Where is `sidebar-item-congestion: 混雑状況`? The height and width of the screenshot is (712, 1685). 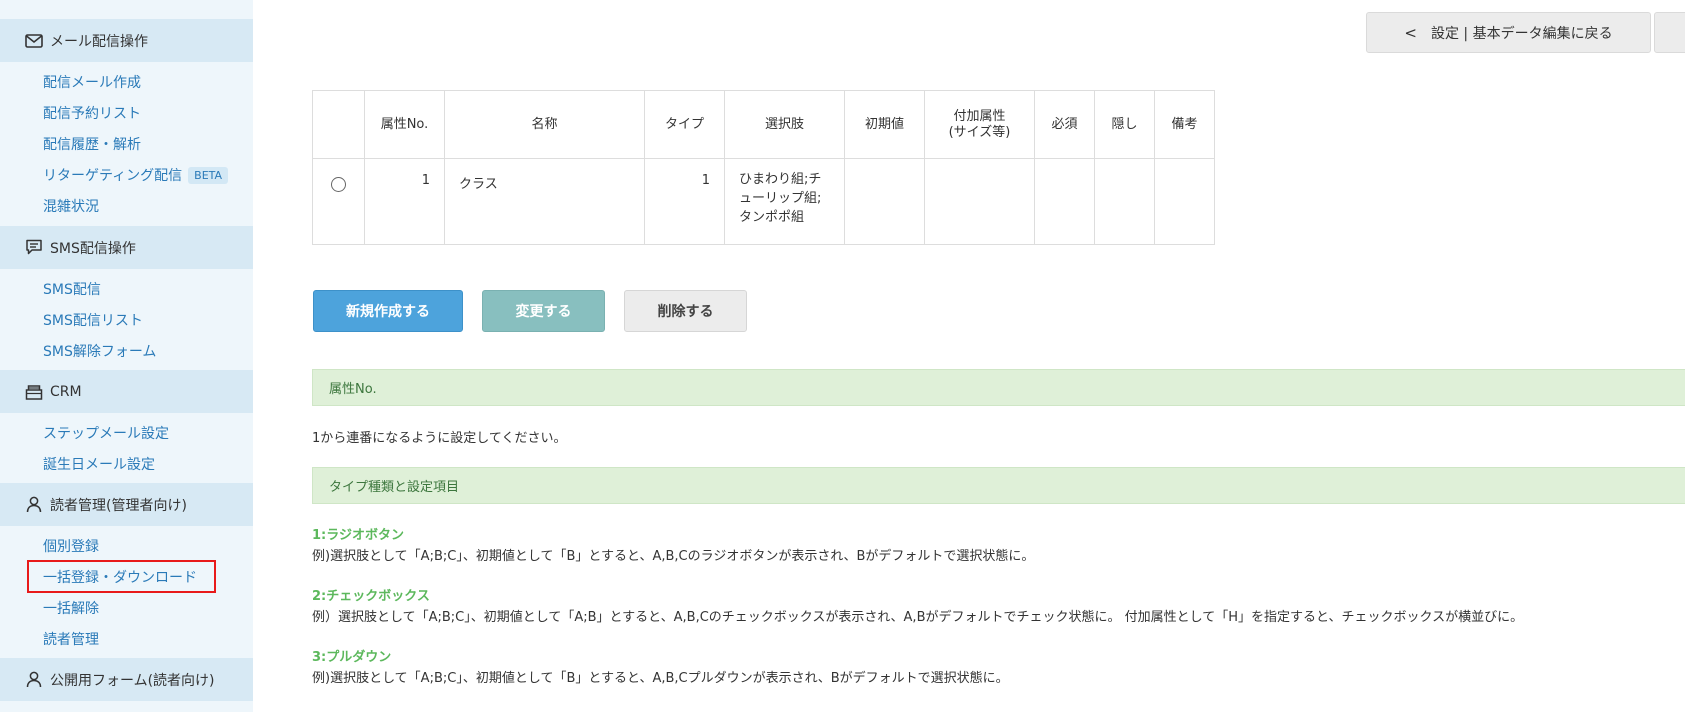 sidebar-item-congestion: 混雑状況 is located at coordinates (71, 206).